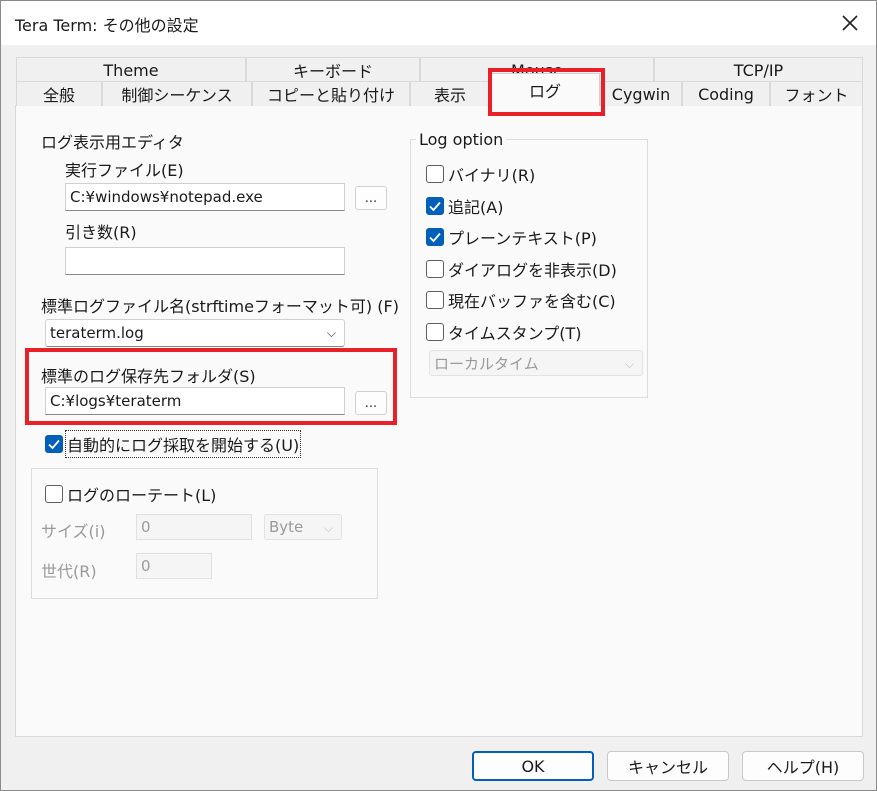  Describe the element at coordinates (522, 238) in the screenshot. I see `option-plain-text-label: プレーンテキスト(P)` at that location.